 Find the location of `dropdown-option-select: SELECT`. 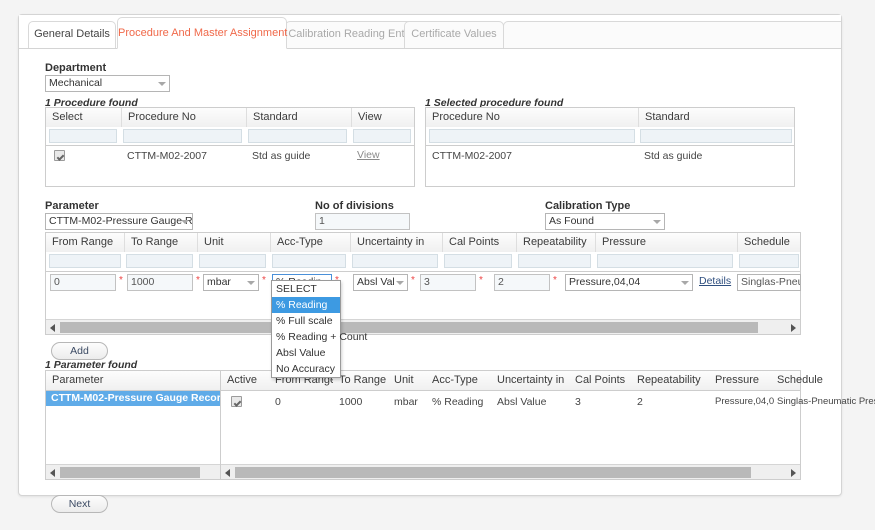

dropdown-option-select: SELECT is located at coordinates (306, 289).